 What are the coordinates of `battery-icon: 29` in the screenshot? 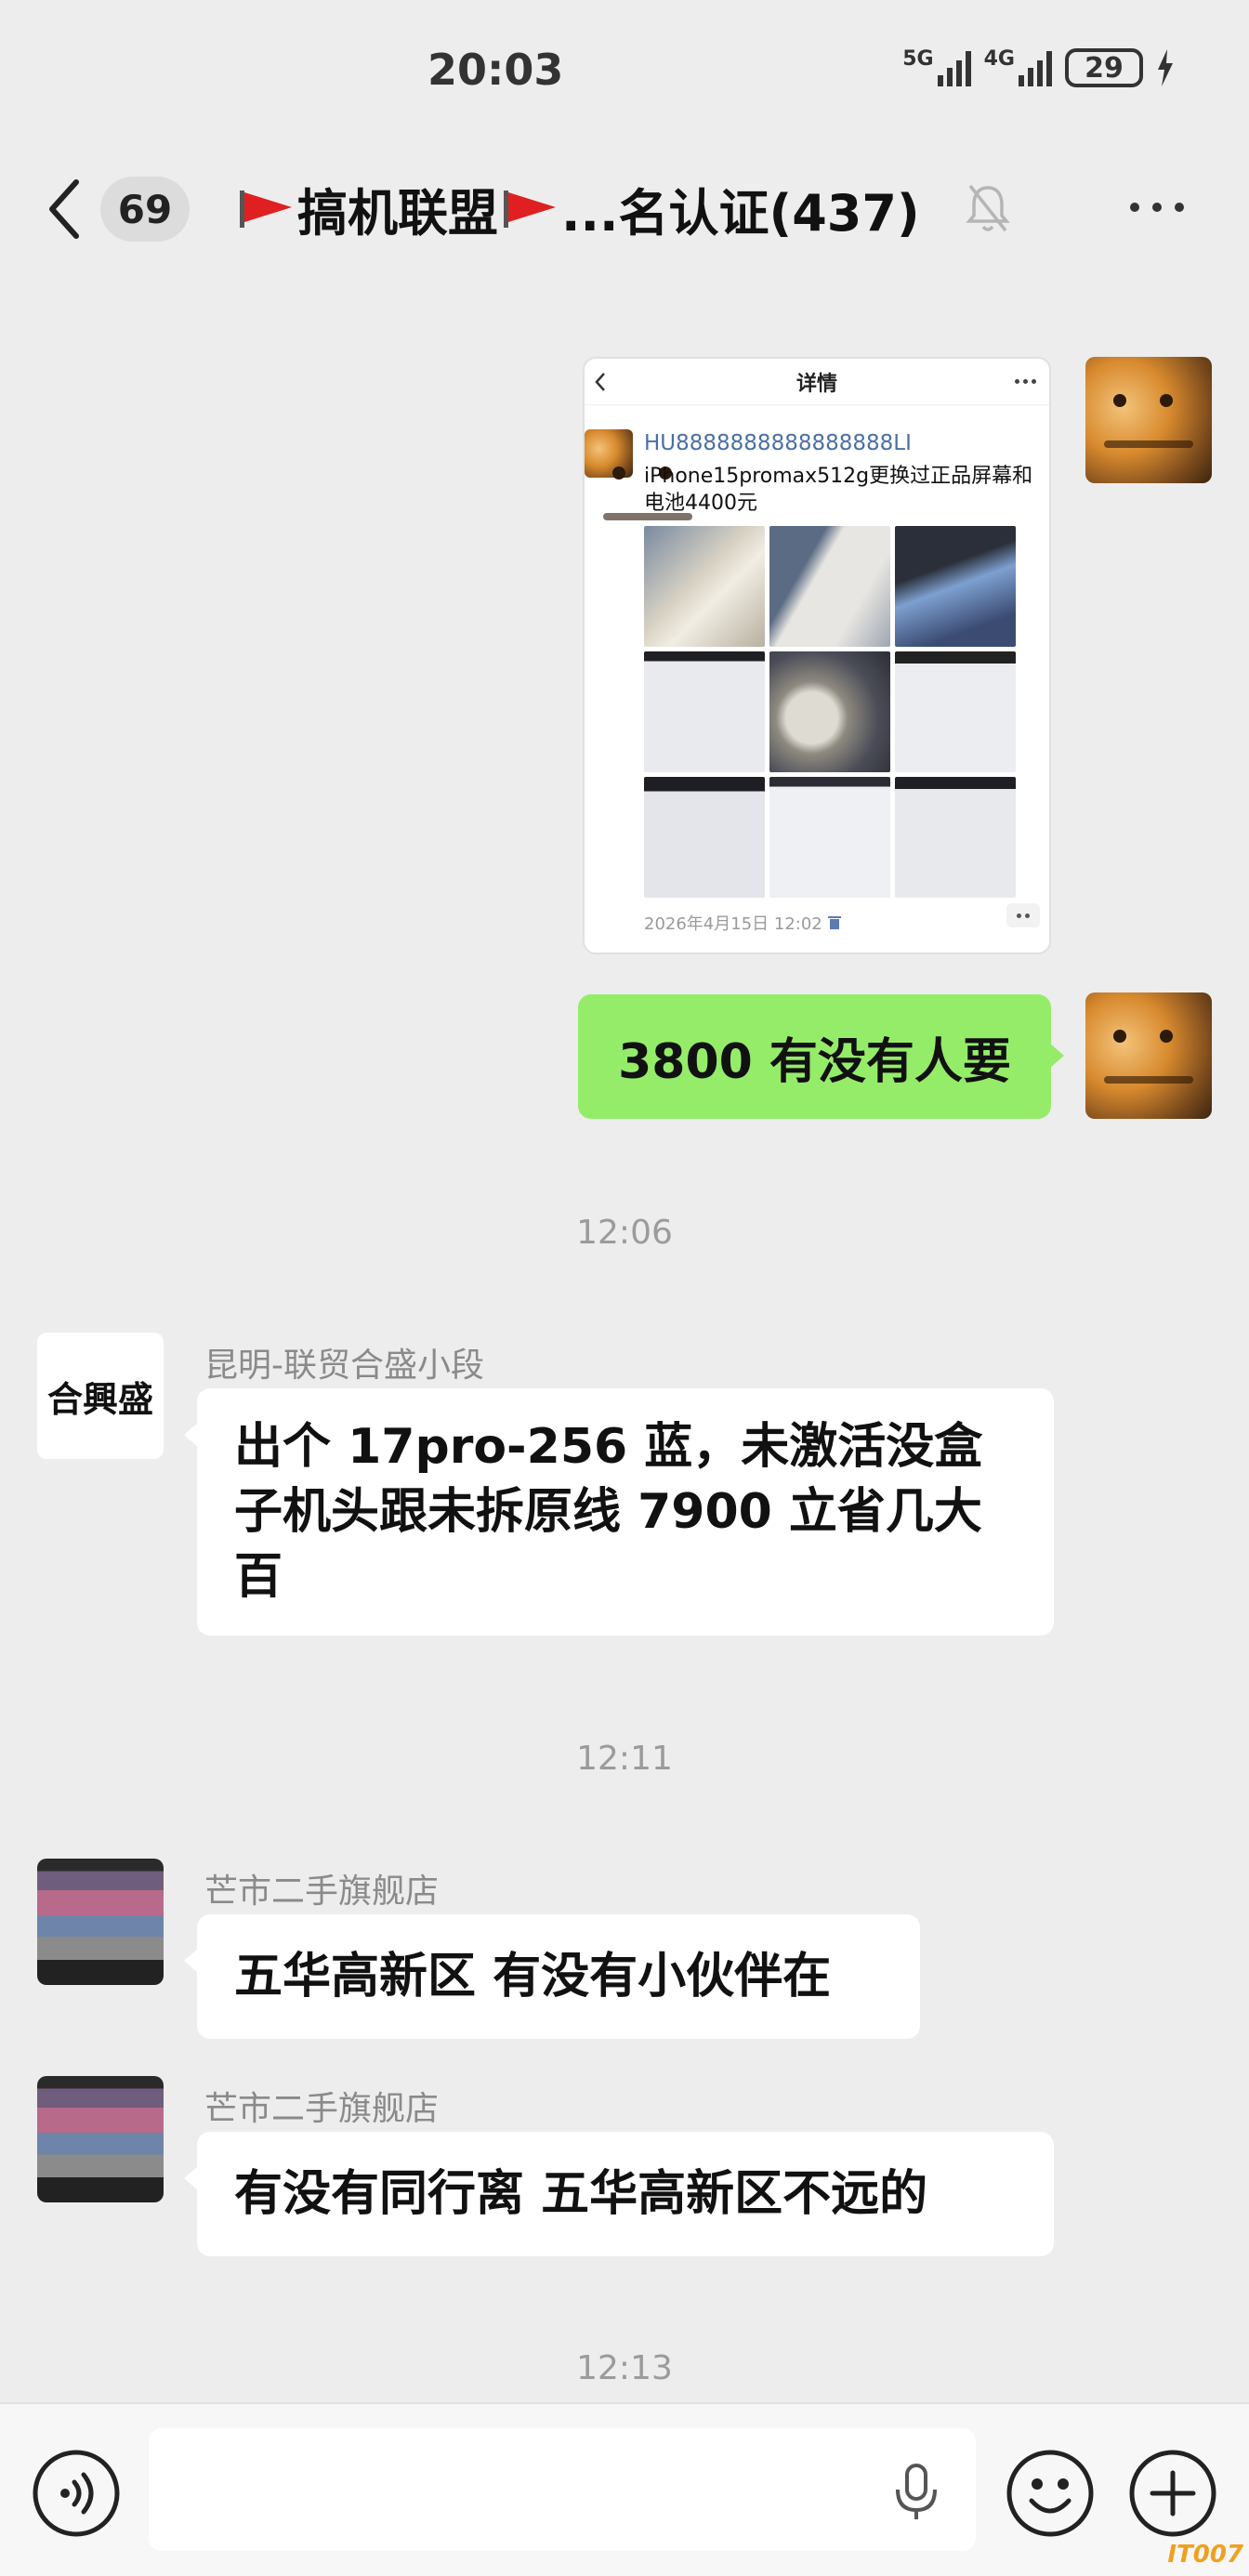 It's located at (1104, 67).